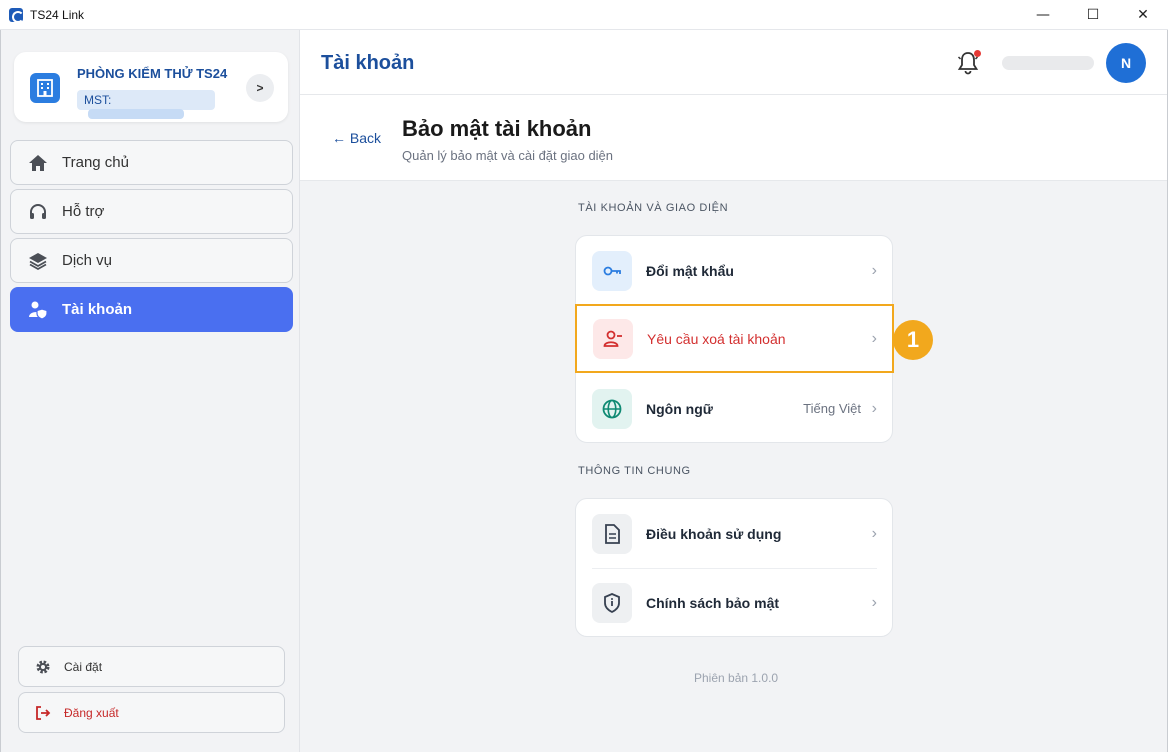 The height and width of the screenshot is (752, 1168). What do you see at coordinates (83, 666) in the screenshot?
I see `settings-label: Cài đặt` at bounding box center [83, 666].